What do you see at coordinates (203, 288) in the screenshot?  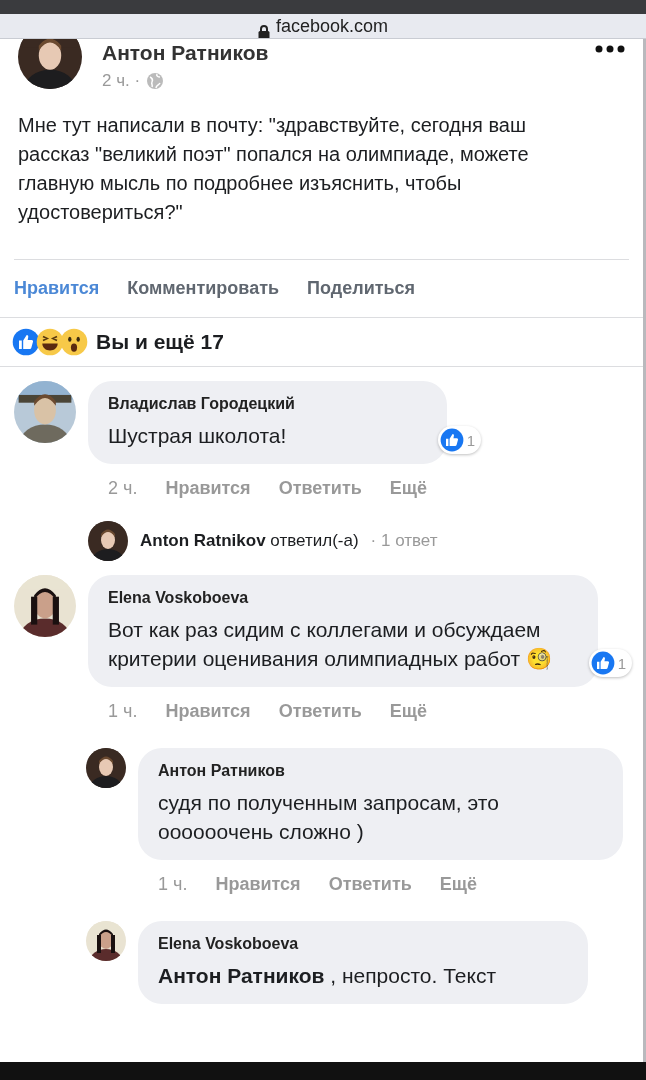 I see `post-action-button: Комментировать` at bounding box center [203, 288].